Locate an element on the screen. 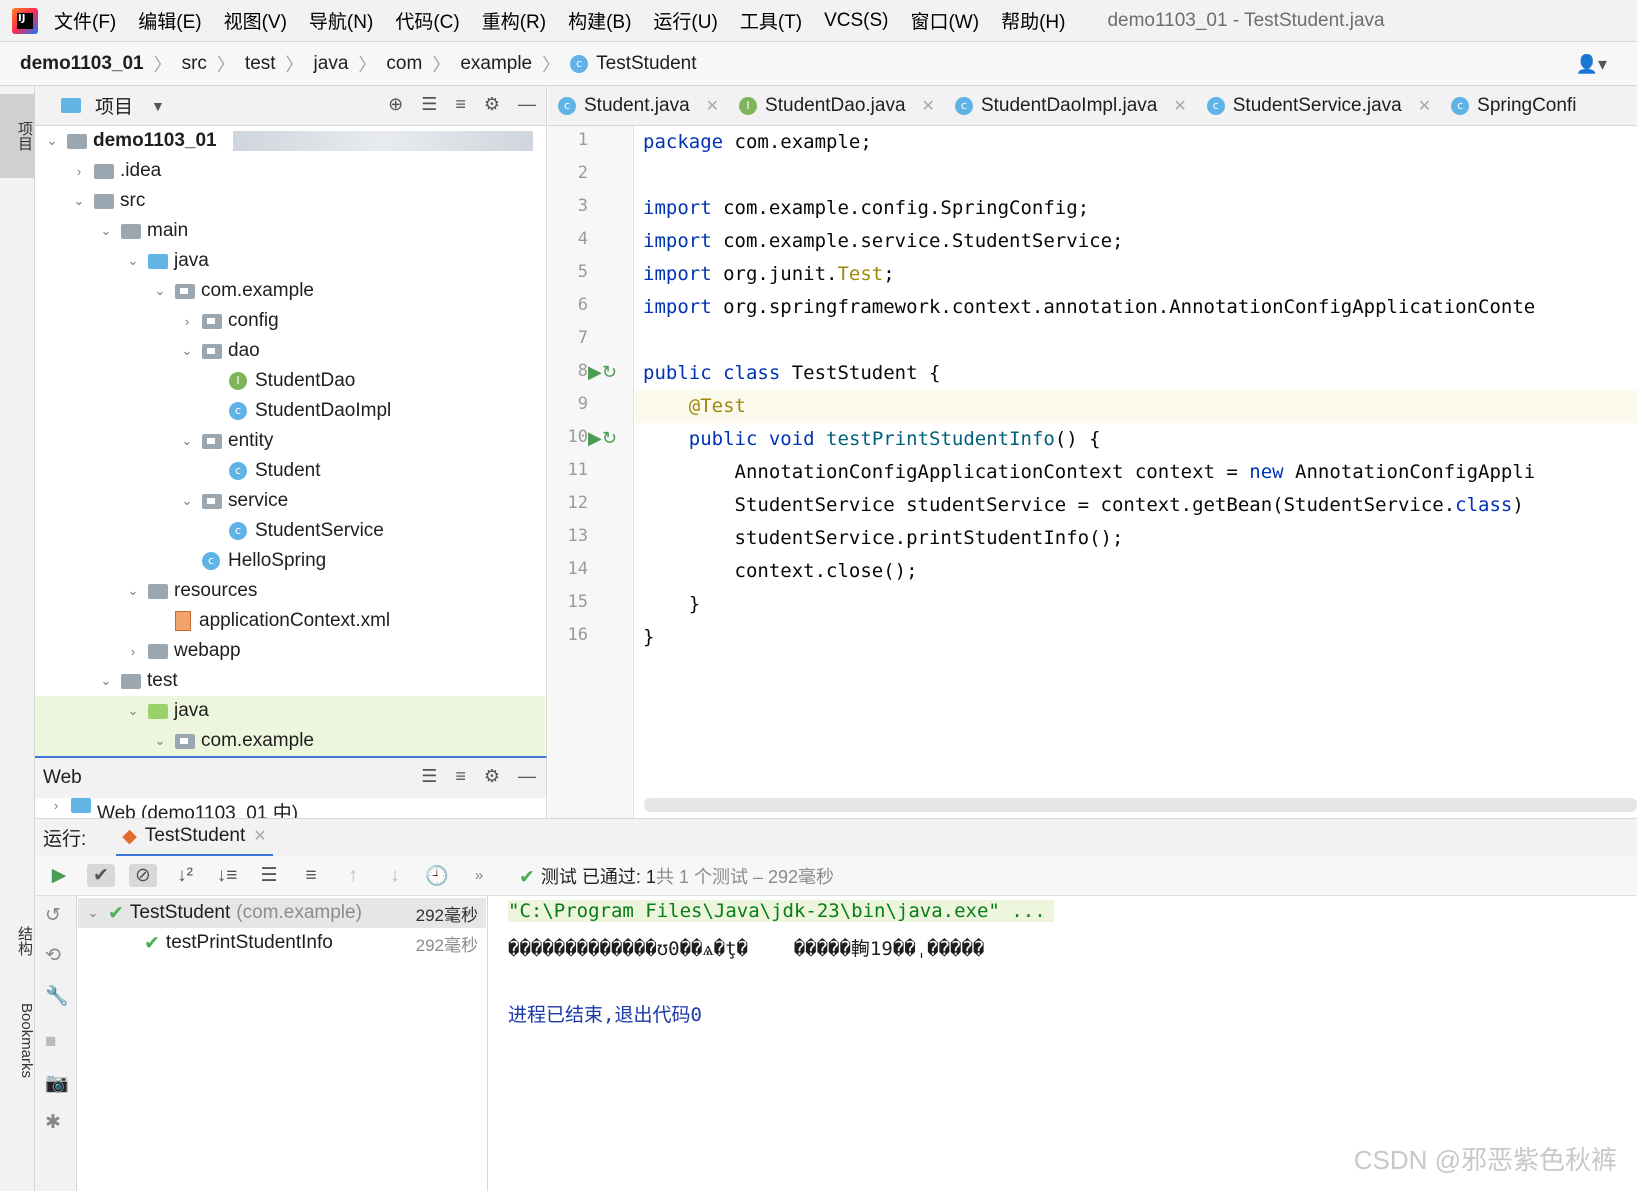 Image resolution: width=1637 pixels, height=1191 pixels. tab-springconfig-java: c SpringConfi is located at coordinates (1513, 105).